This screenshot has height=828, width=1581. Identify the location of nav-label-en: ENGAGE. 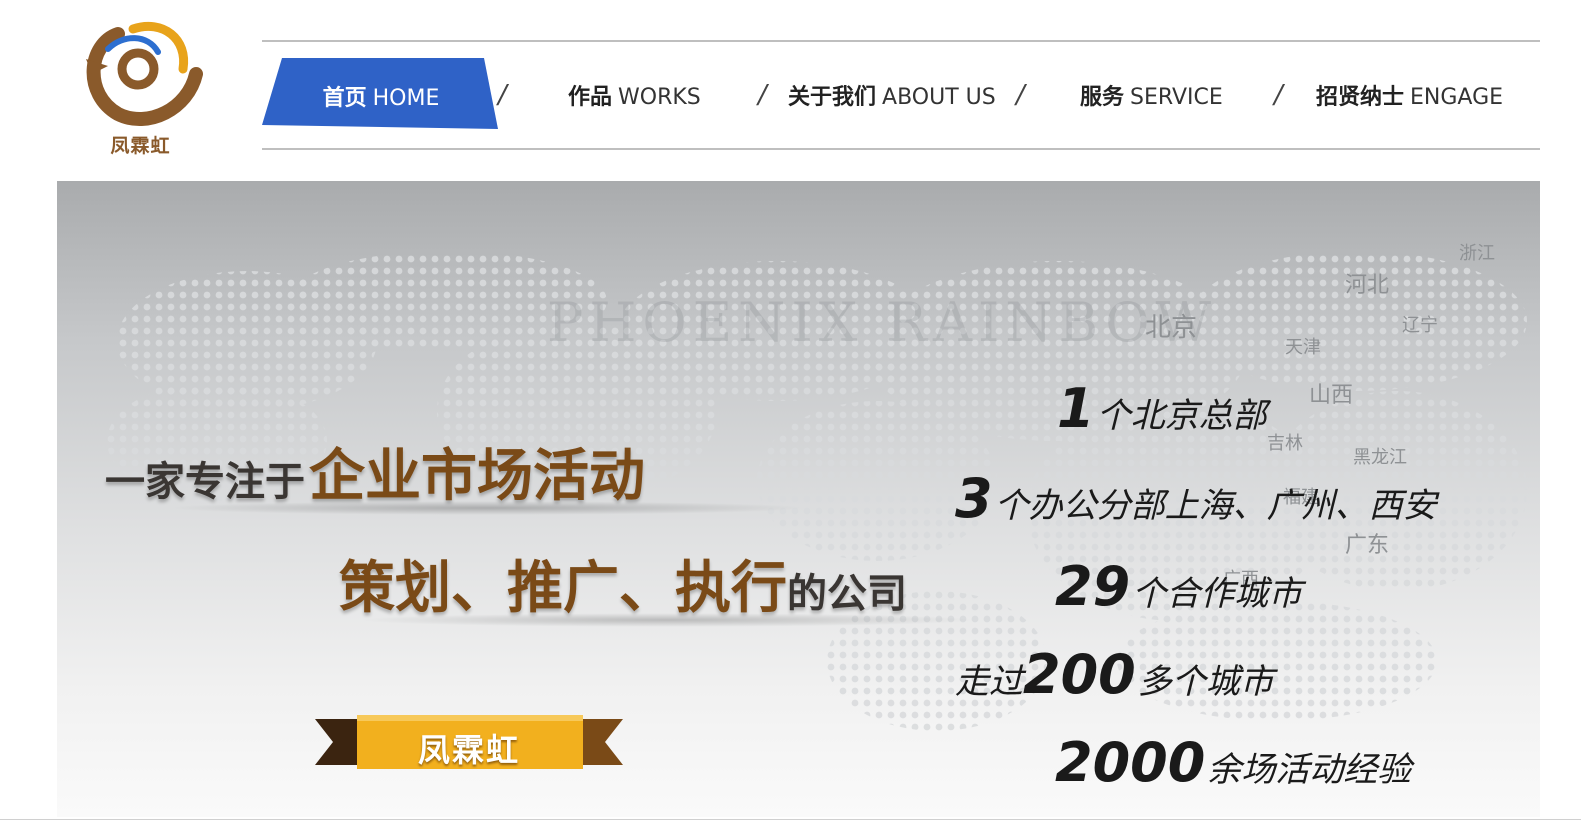
(1457, 97).